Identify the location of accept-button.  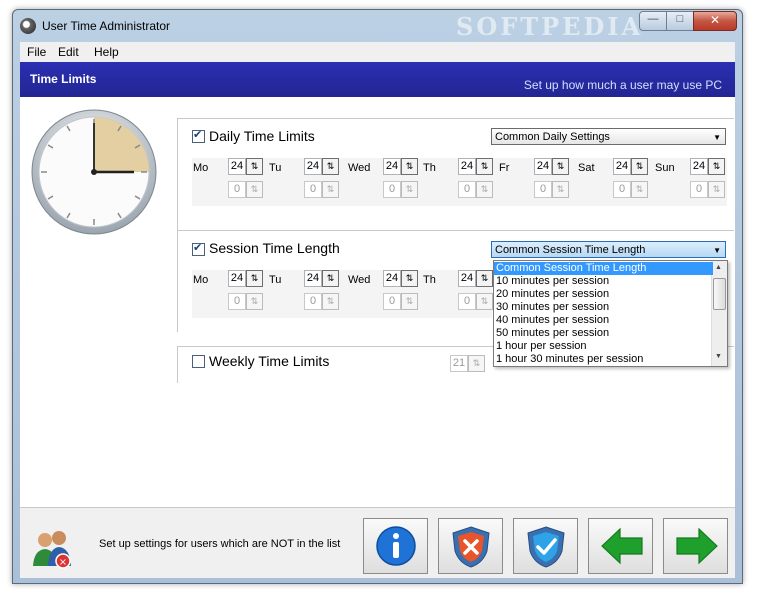
(545, 546).